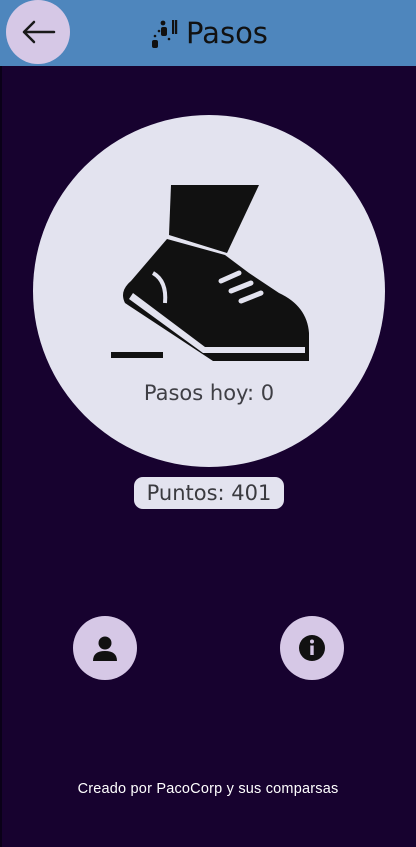 Image resolution: width=416 pixels, height=847 pixels. I want to click on info-icon, so click(312, 648).